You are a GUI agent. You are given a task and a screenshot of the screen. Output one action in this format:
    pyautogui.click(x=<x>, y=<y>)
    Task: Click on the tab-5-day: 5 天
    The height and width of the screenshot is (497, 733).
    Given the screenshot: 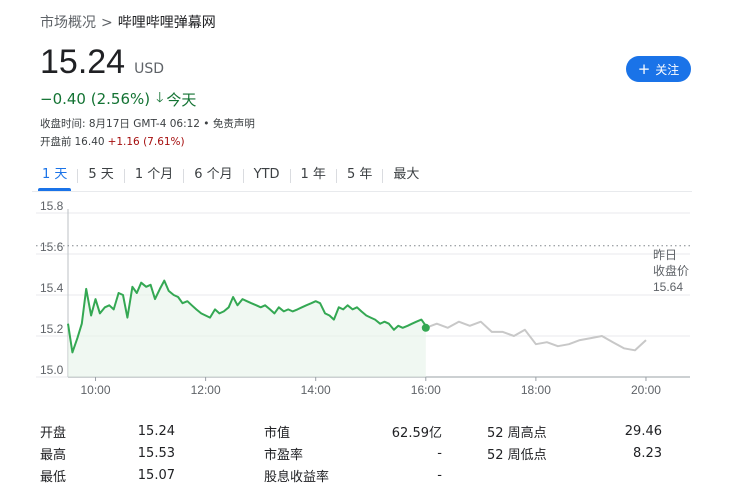 What is the action you would take?
    pyautogui.click(x=100, y=176)
    